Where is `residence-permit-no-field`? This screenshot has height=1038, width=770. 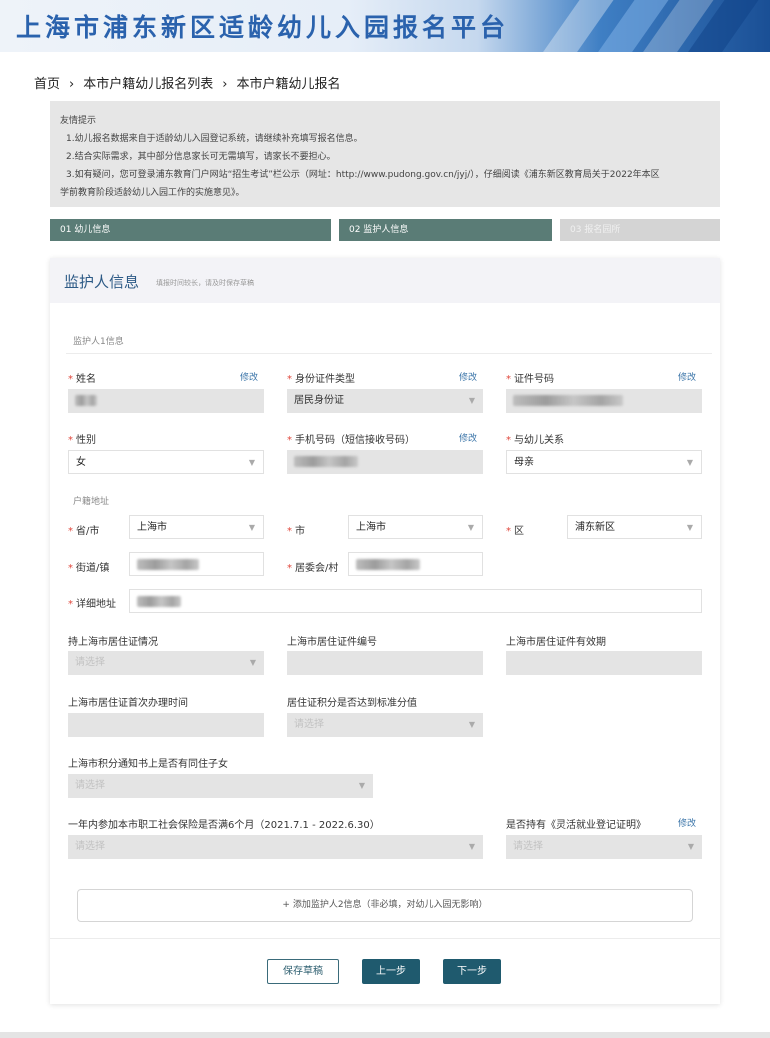
residence-permit-no-field is located at coordinates (385, 663).